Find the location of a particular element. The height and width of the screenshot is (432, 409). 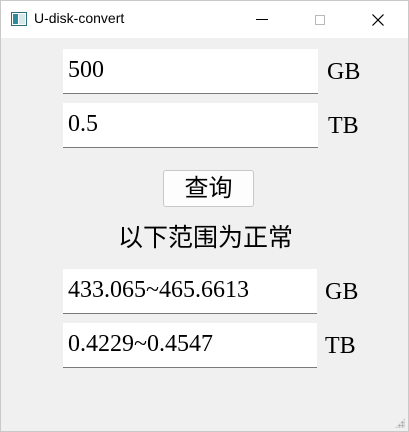

query-button: 查询 is located at coordinates (208, 188).